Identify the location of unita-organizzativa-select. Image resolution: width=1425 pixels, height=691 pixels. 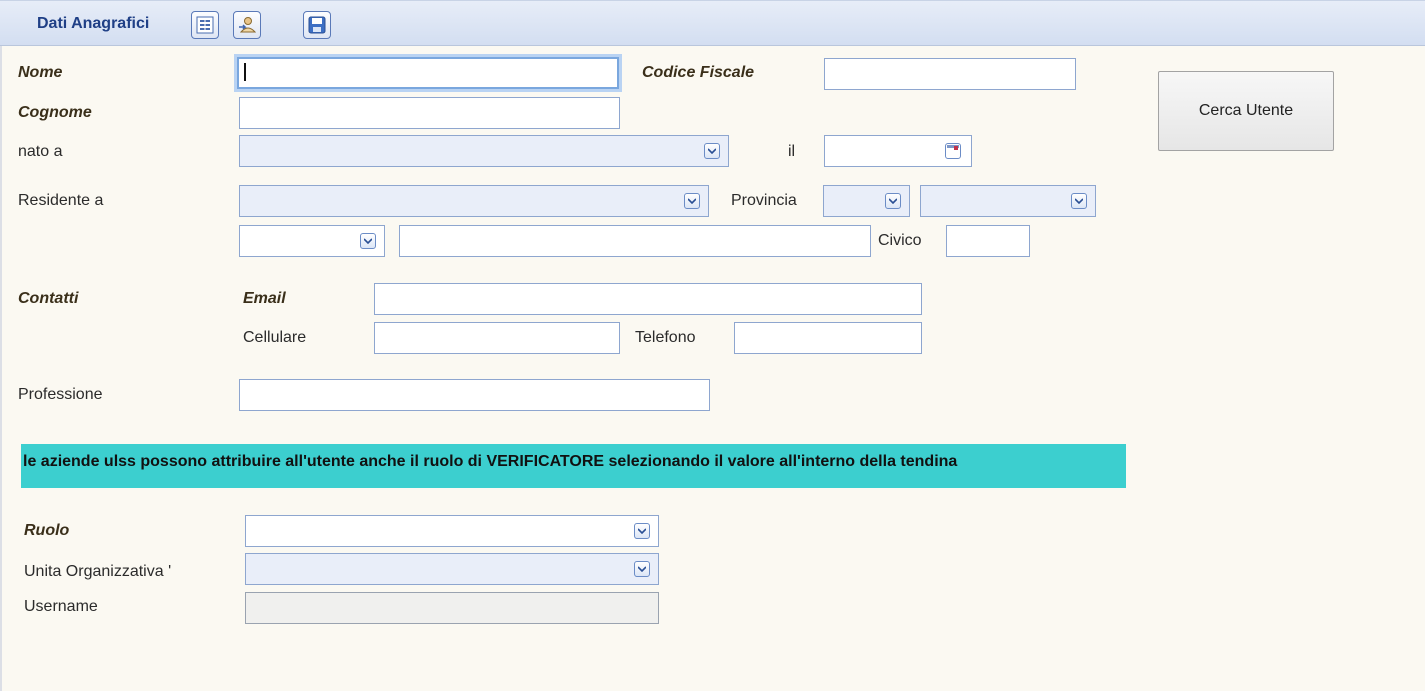
(452, 569).